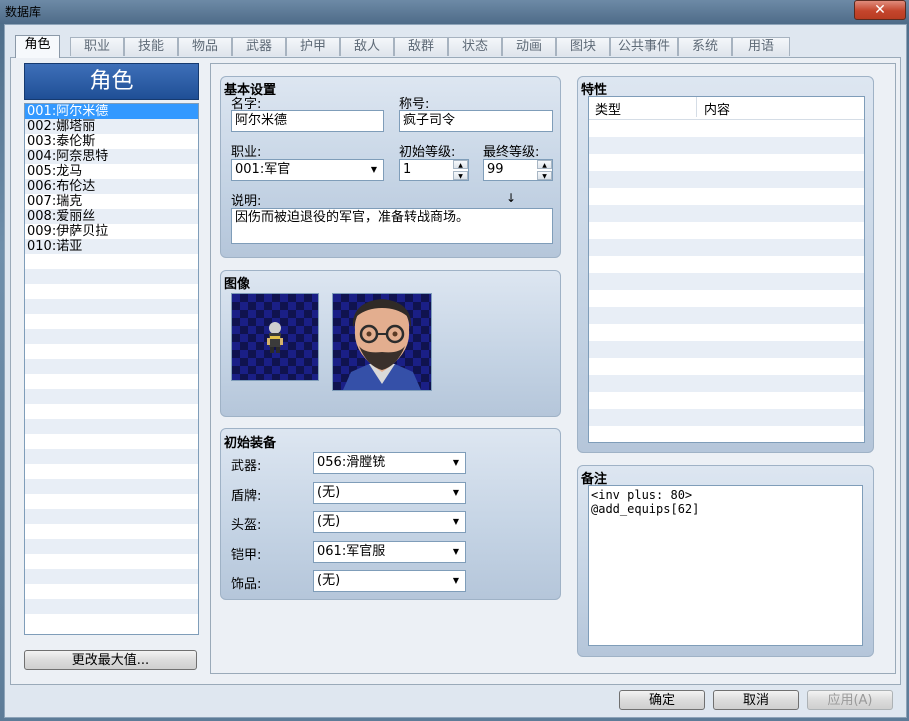 Image resolution: width=909 pixels, height=721 pixels. What do you see at coordinates (705, 46) in the screenshot?
I see `tab-system: 系统` at bounding box center [705, 46].